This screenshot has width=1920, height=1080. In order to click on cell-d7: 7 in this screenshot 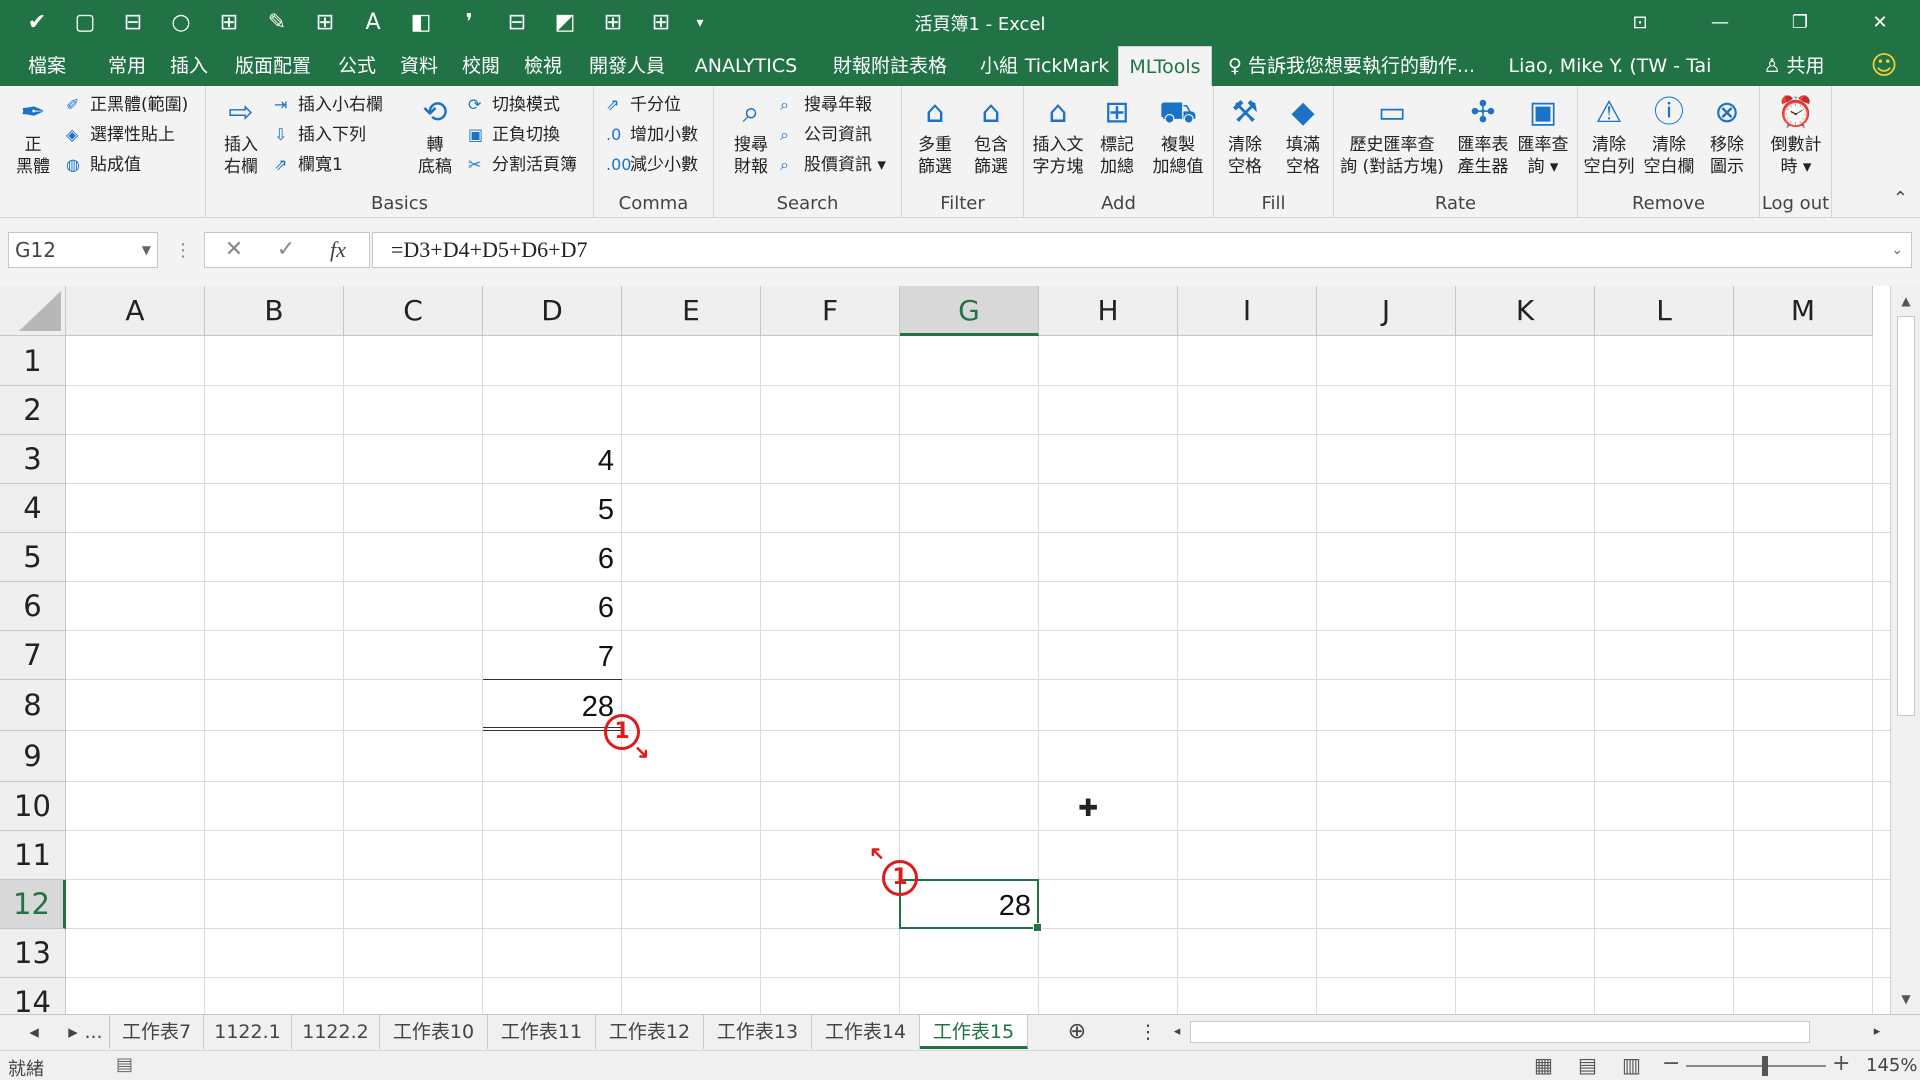, I will do `click(552, 655)`.